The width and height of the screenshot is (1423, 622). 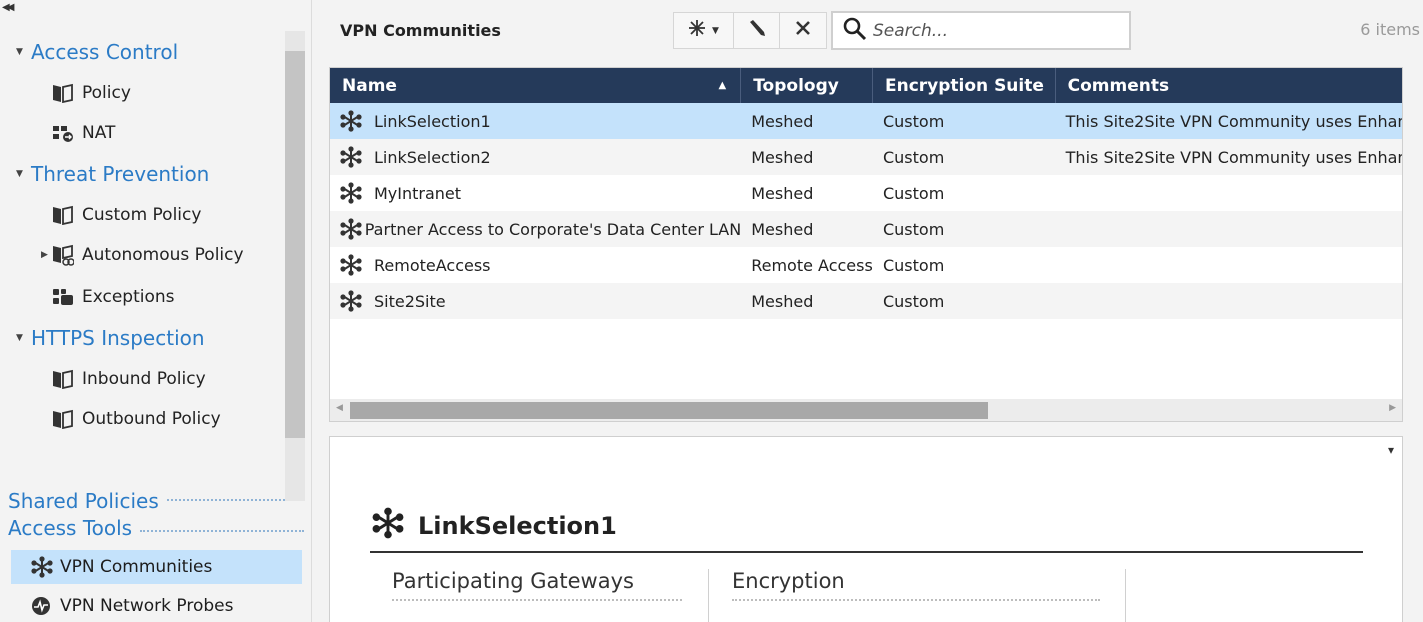 I want to click on shared-policies-header: Shared Policies, so click(x=146, y=497).